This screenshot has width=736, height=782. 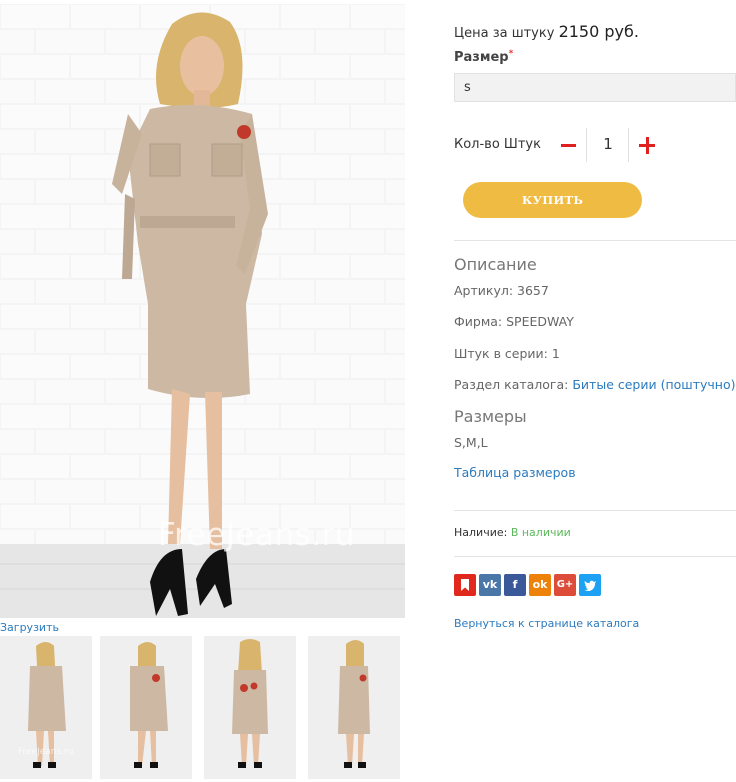 What do you see at coordinates (467, 87) in the screenshot?
I see `size-select-value: s` at bounding box center [467, 87].